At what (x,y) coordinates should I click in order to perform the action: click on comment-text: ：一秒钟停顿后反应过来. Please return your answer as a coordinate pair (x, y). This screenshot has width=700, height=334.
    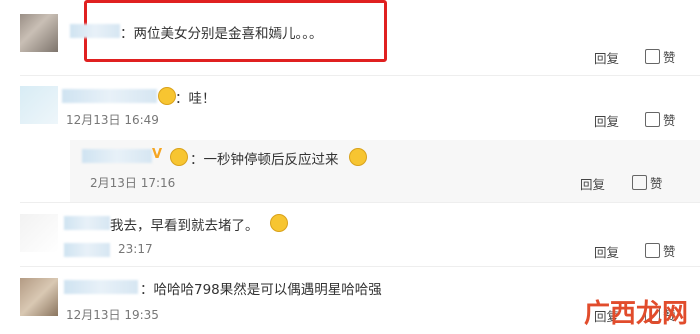
    Looking at the image, I should click on (264, 160).